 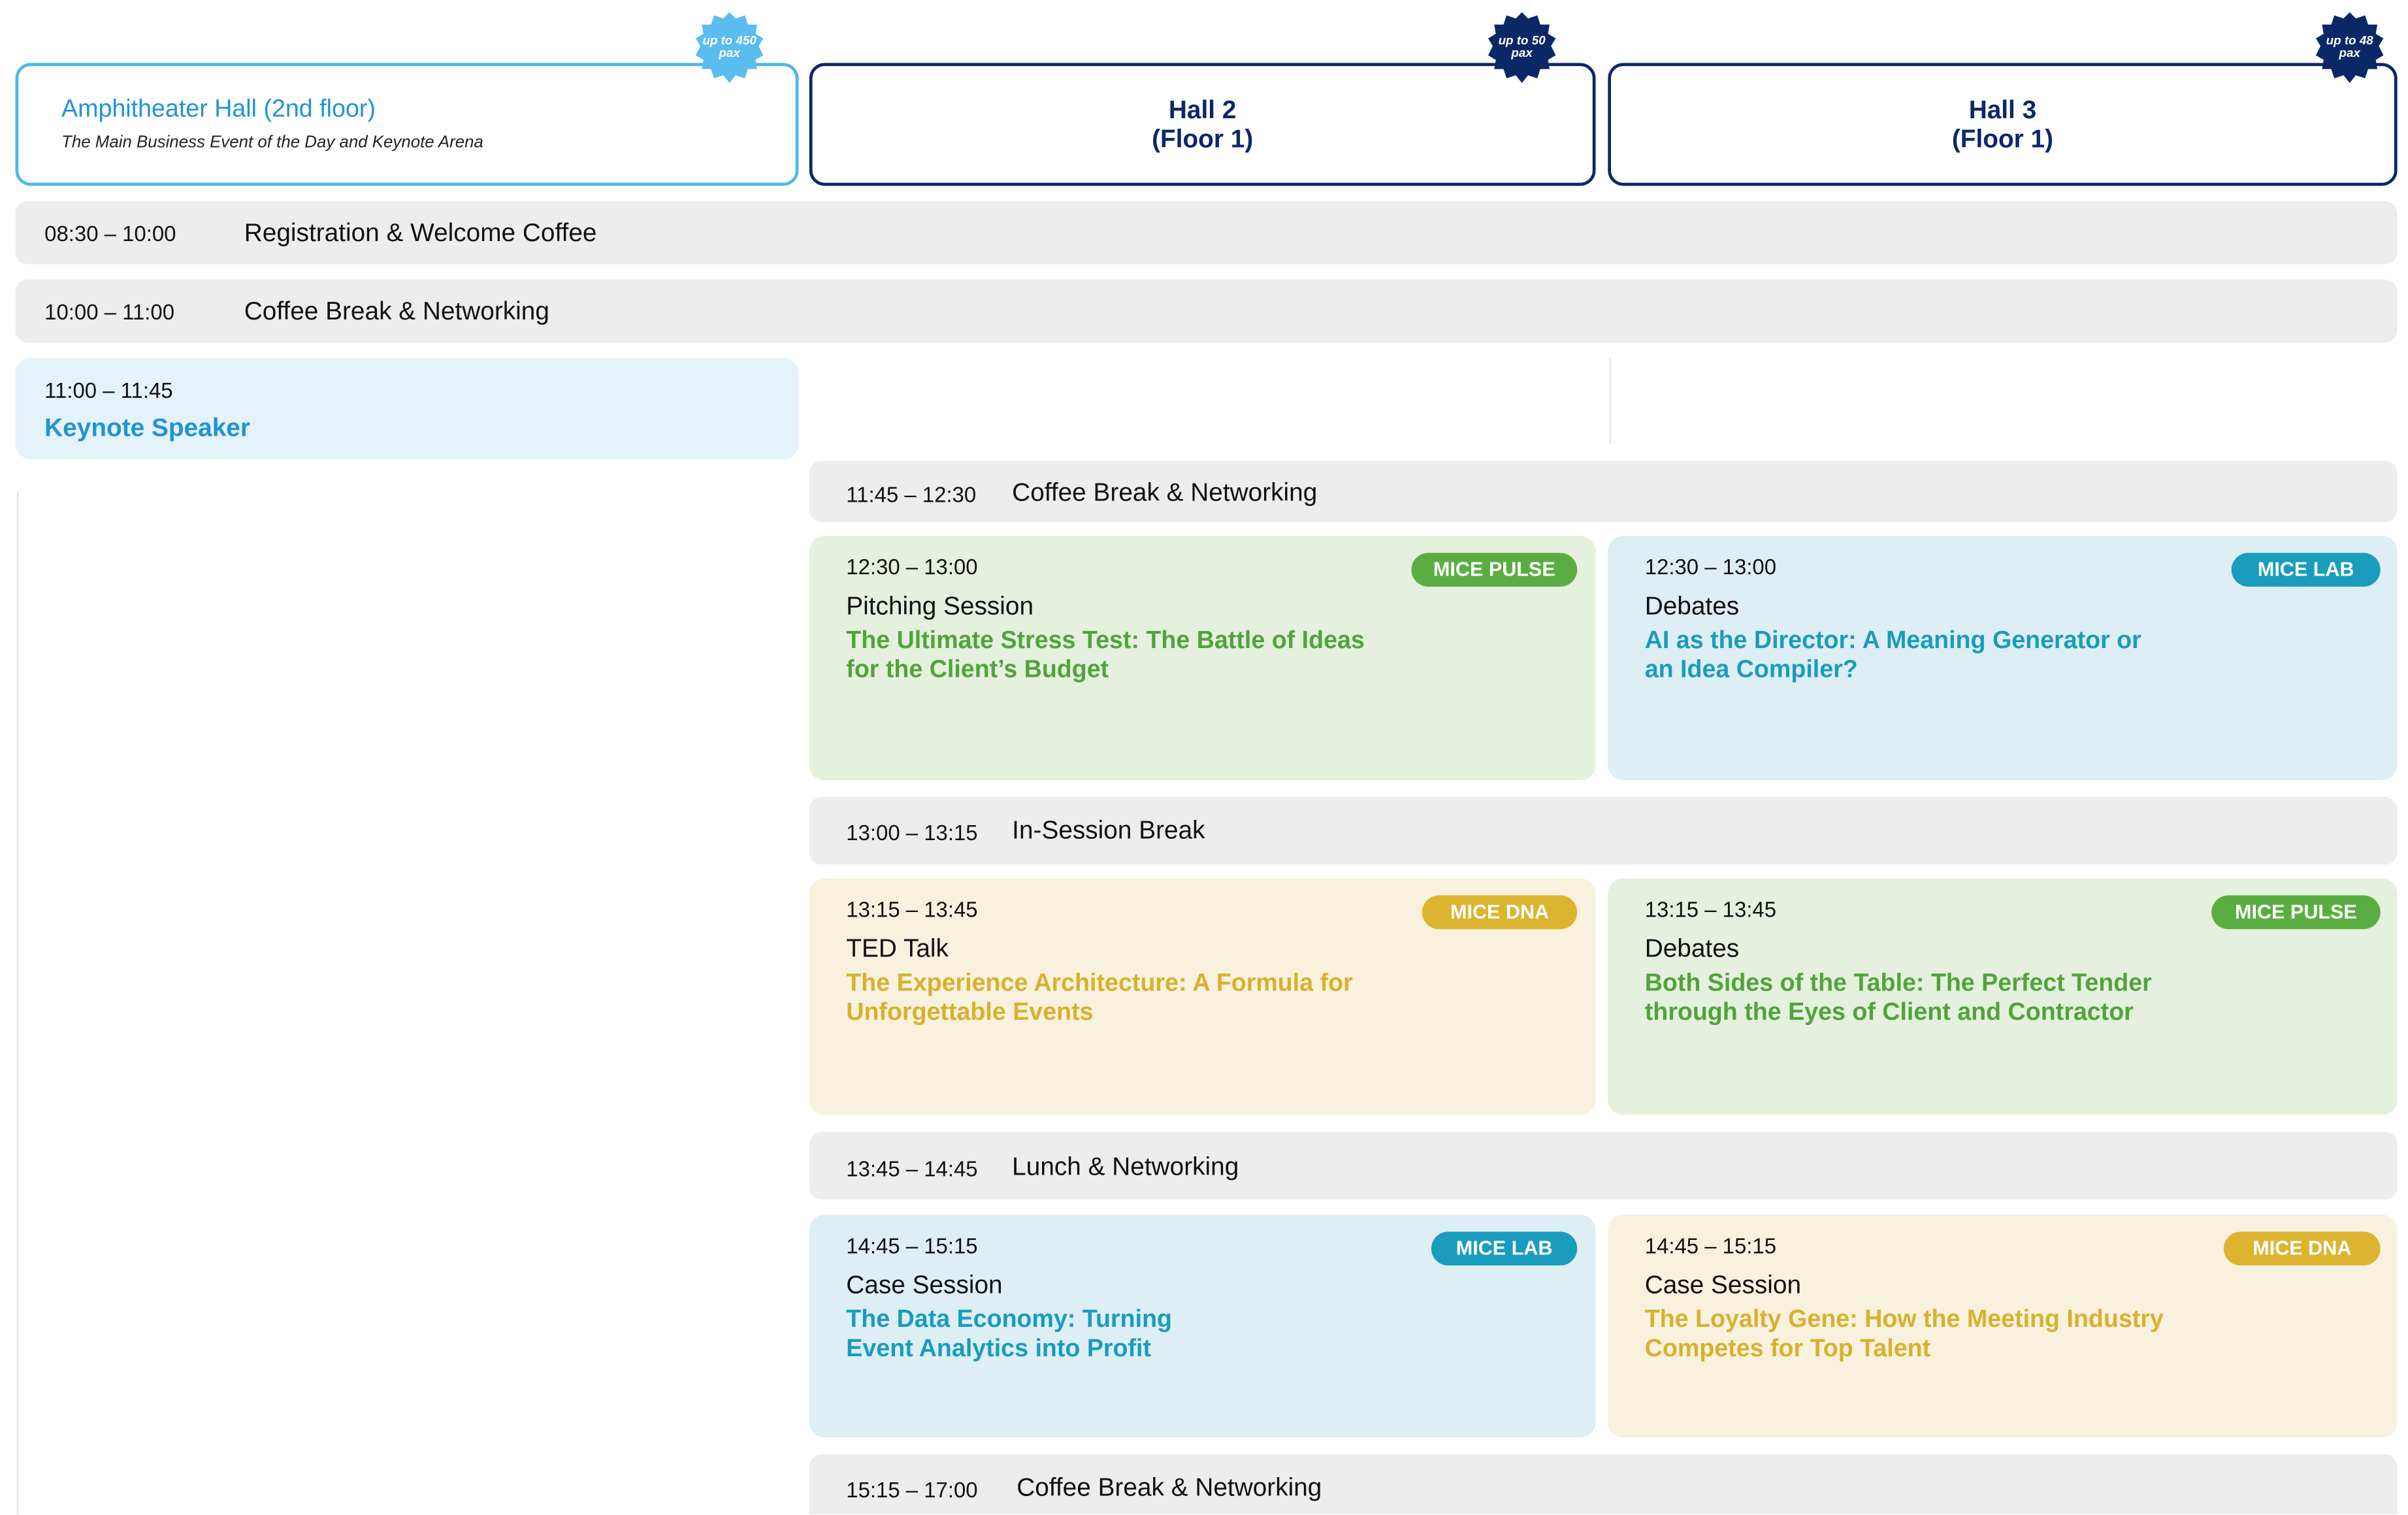 I want to click on hall-name-line1: Hall 3, so click(x=2002, y=111).